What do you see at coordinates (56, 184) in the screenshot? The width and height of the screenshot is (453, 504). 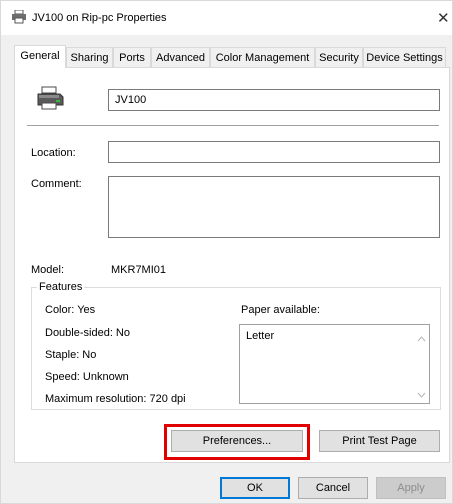 I see `comment-label: Comment:` at bounding box center [56, 184].